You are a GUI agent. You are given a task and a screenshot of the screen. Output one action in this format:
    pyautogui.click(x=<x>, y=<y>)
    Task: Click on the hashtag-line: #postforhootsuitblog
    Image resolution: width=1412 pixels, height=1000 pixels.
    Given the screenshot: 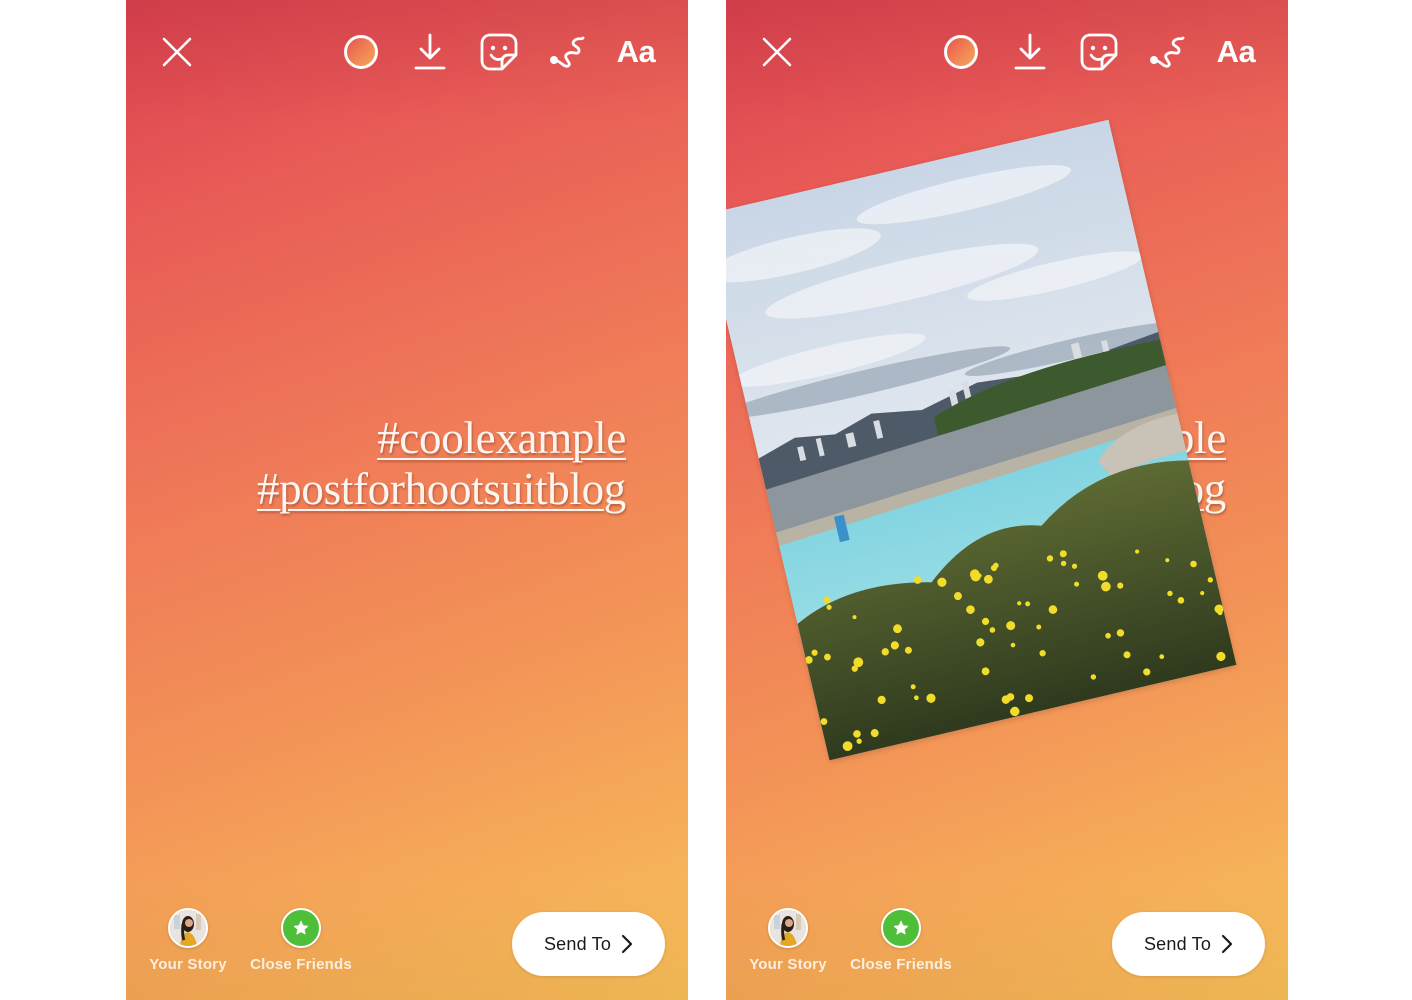 What is the action you would take?
    pyautogui.click(x=441, y=489)
    